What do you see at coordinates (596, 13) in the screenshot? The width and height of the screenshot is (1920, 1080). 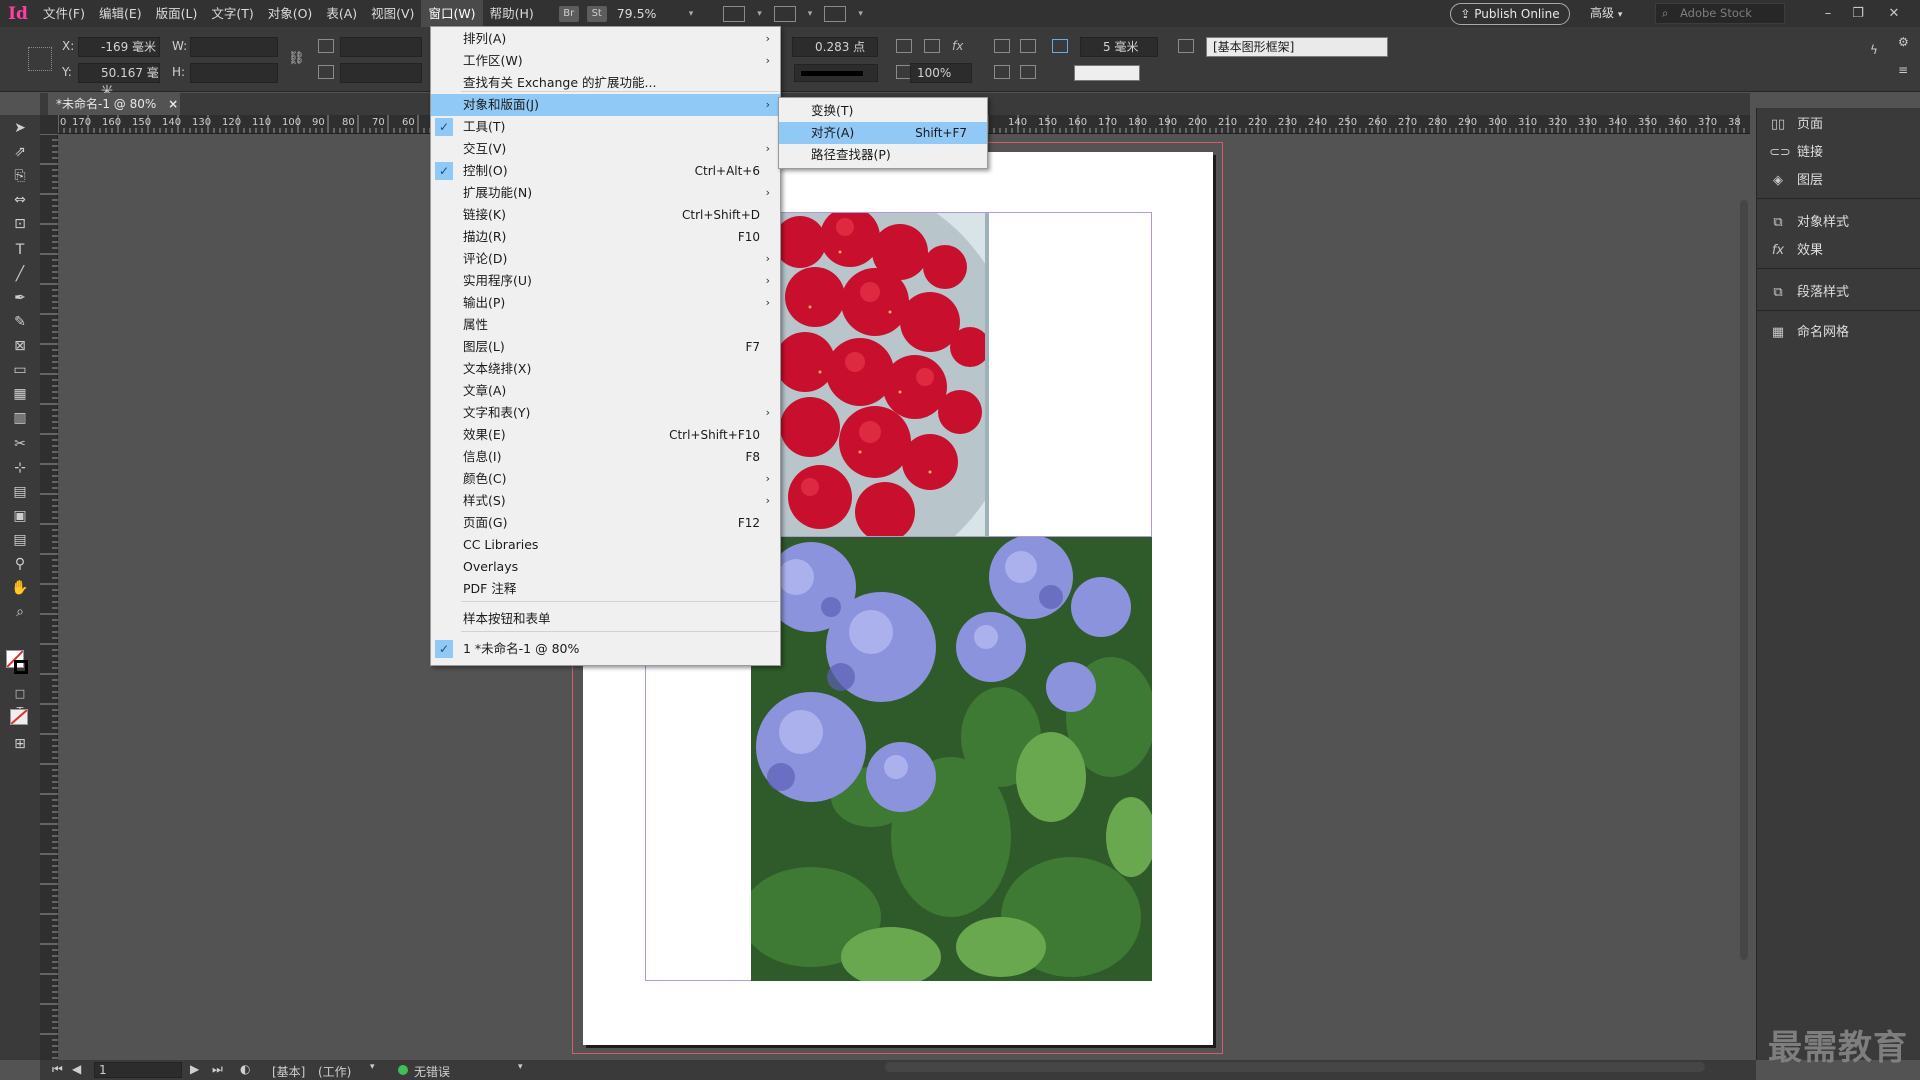 I see `stock-button: St` at bounding box center [596, 13].